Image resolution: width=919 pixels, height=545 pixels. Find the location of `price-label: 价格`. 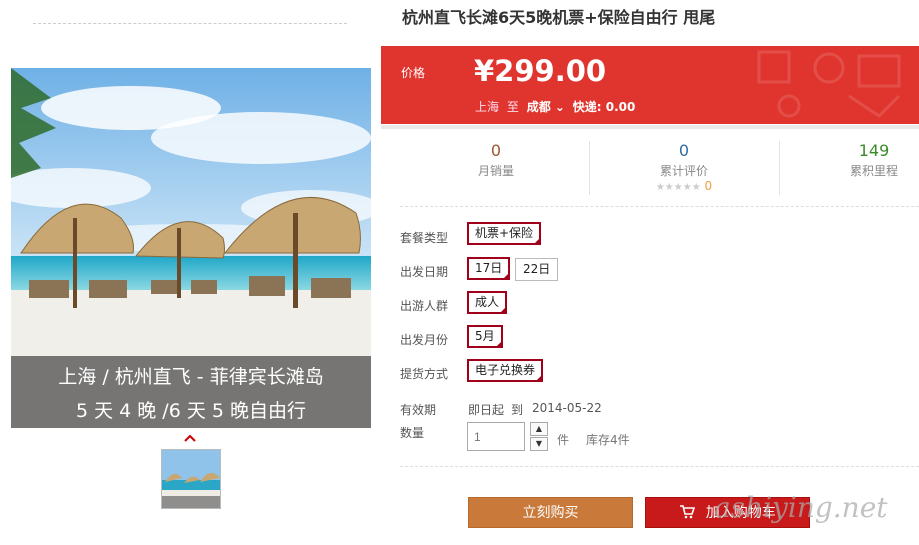

price-label: 价格 is located at coordinates (413, 73).